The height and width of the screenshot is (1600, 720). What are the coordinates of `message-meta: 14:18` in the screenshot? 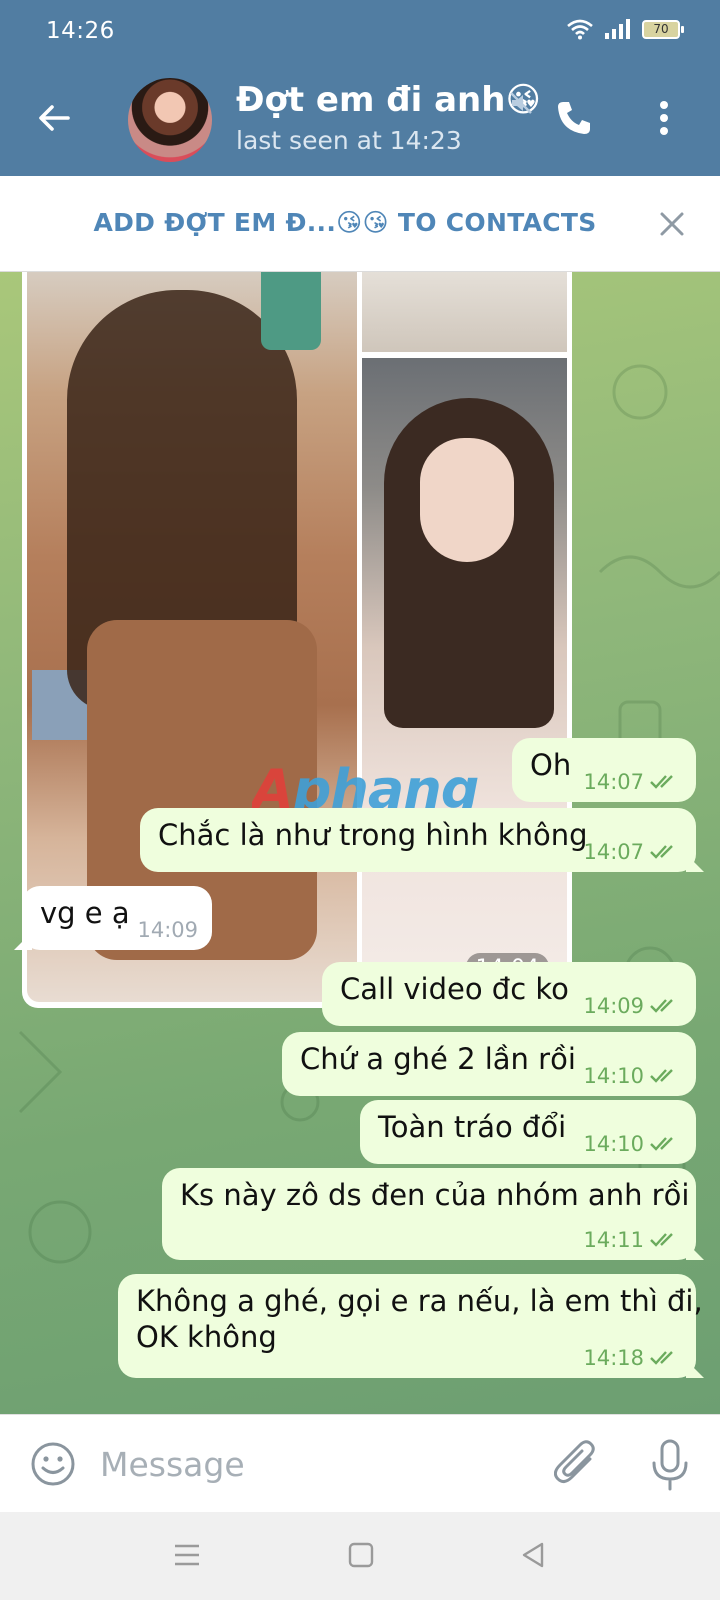 It's located at (632, 1358).